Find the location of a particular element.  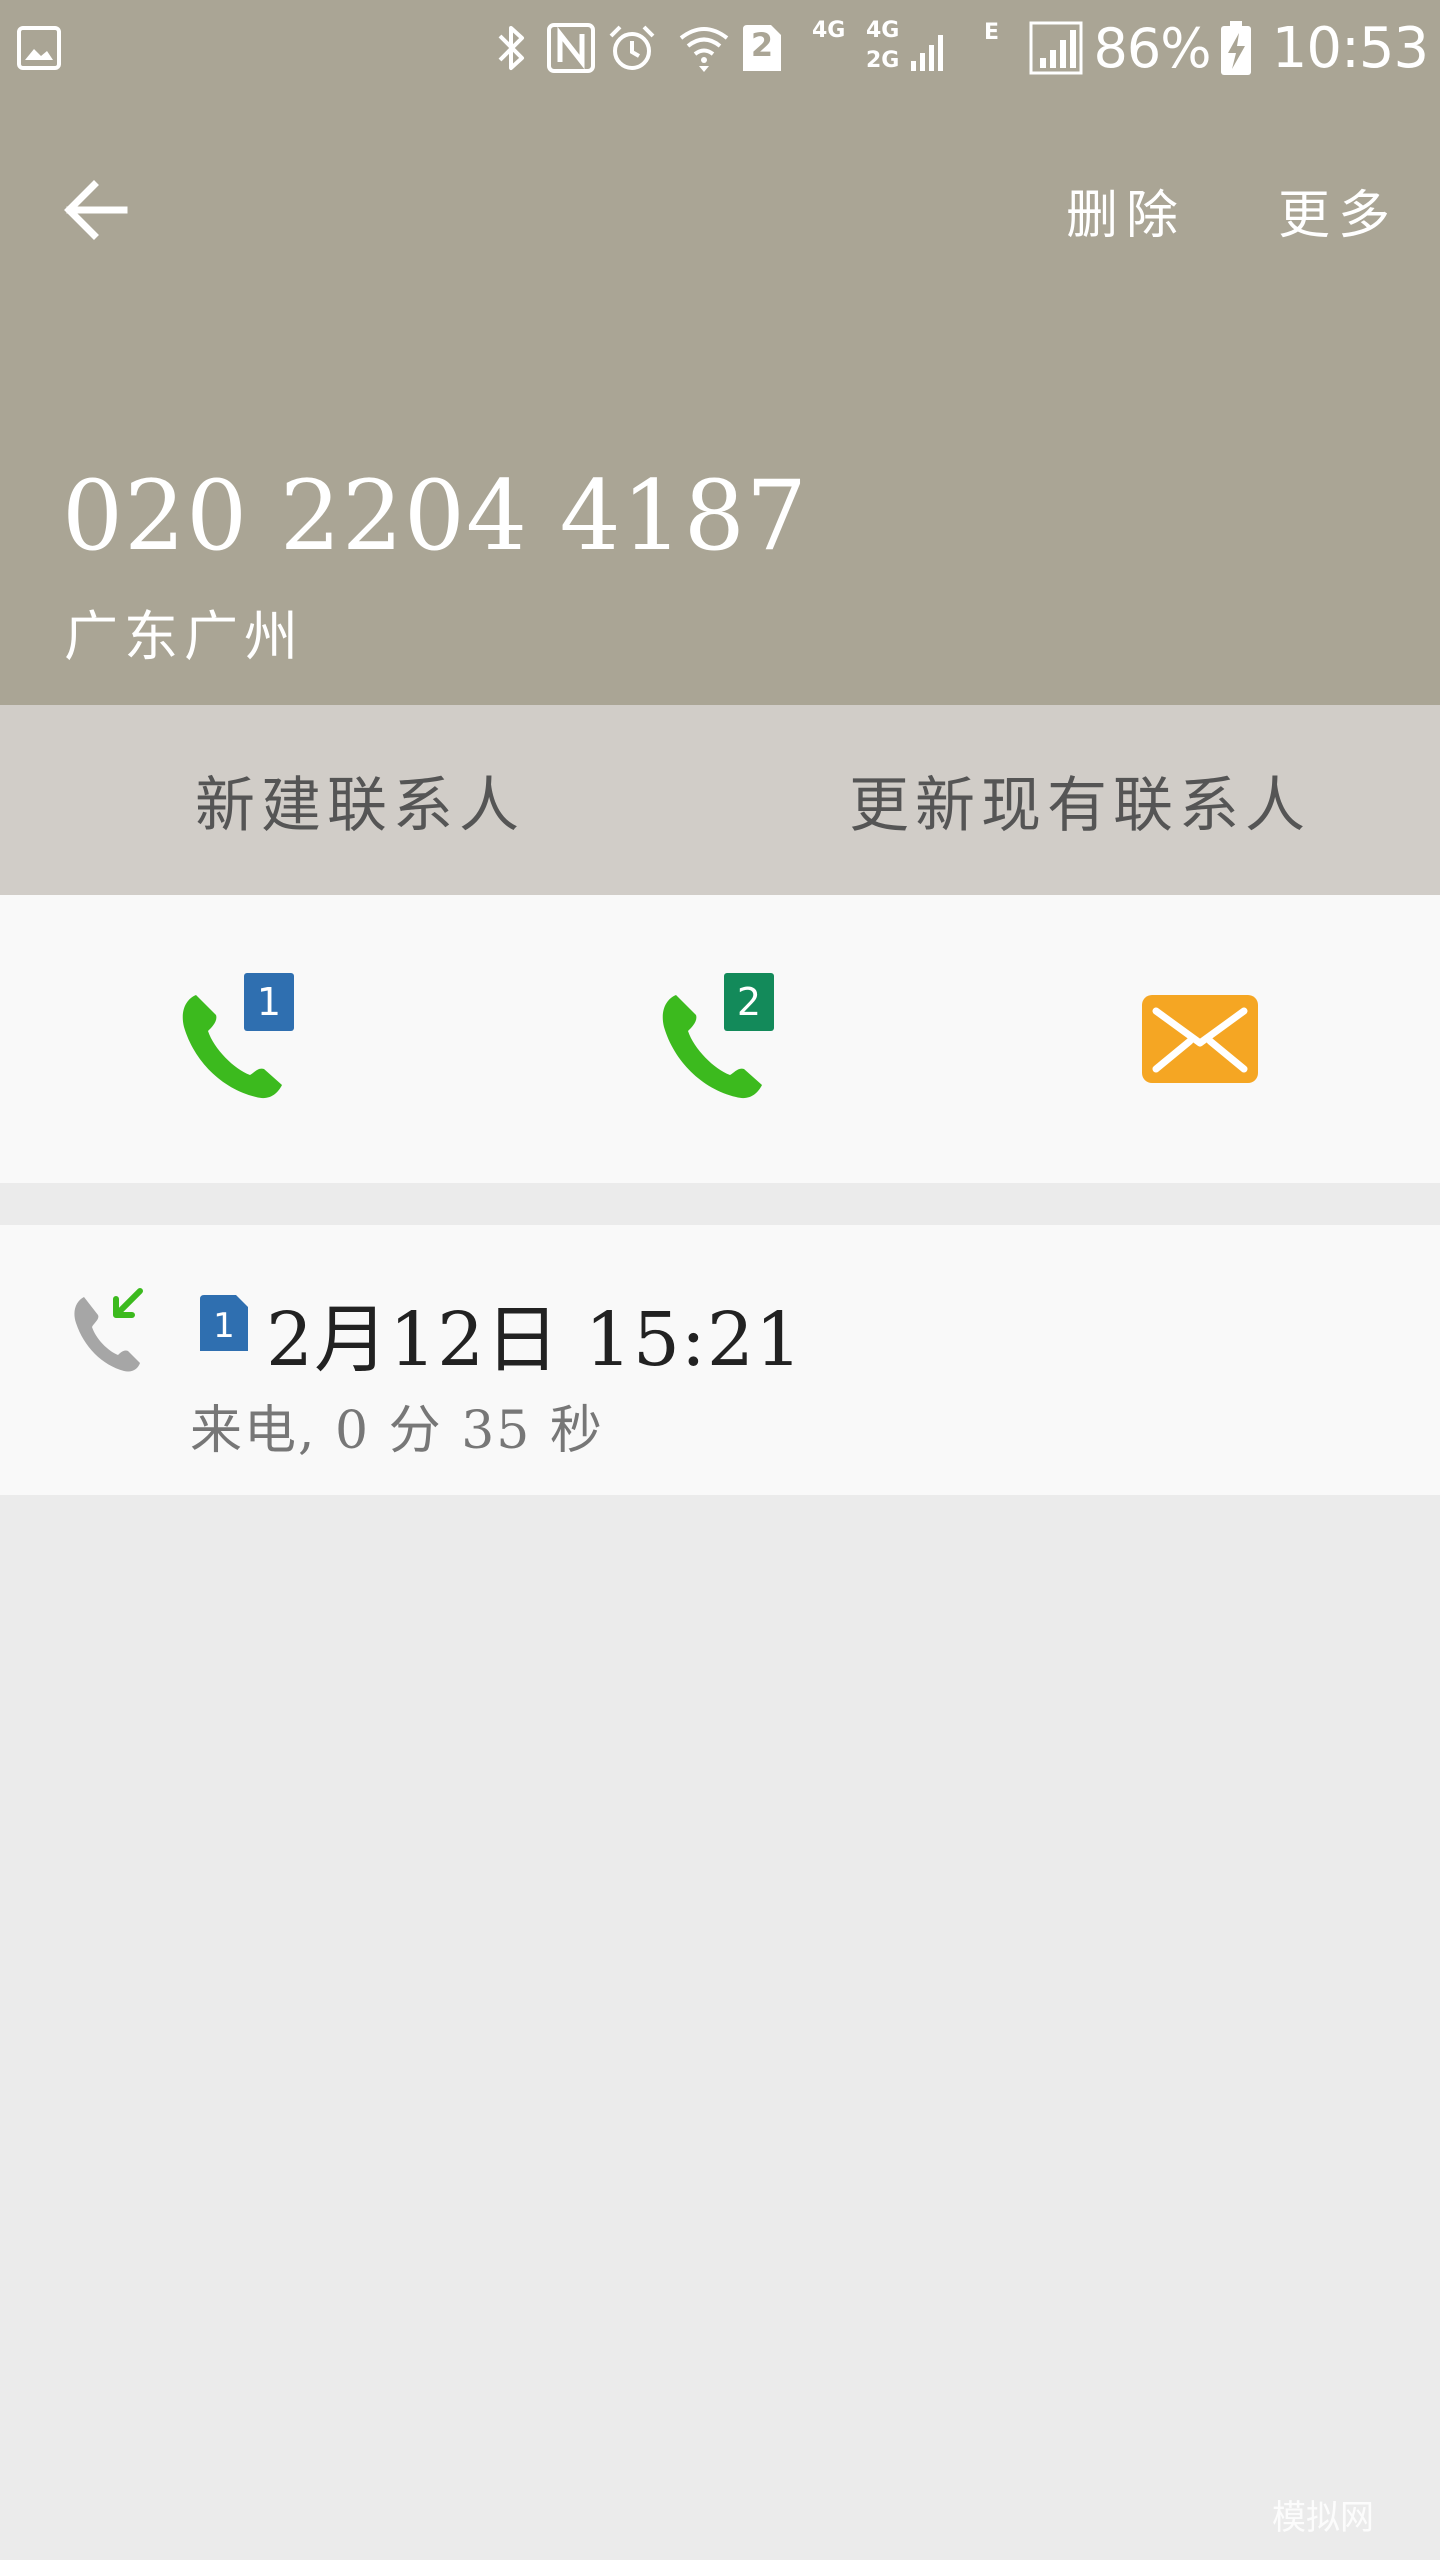

new-contact-button: 新建联系人 is located at coordinates (360, 800).